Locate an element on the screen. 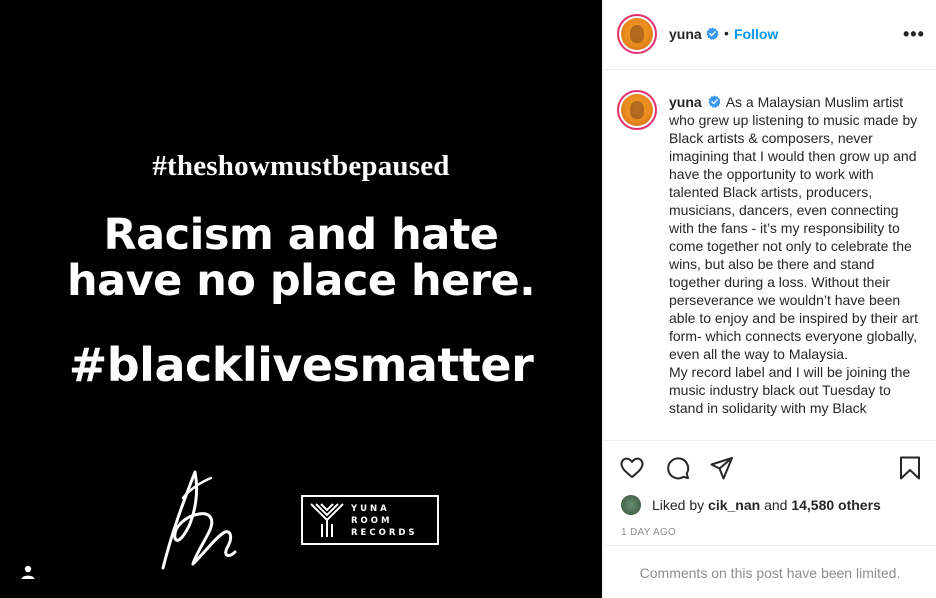  y-logo-mark is located at coordinates (327, 520).